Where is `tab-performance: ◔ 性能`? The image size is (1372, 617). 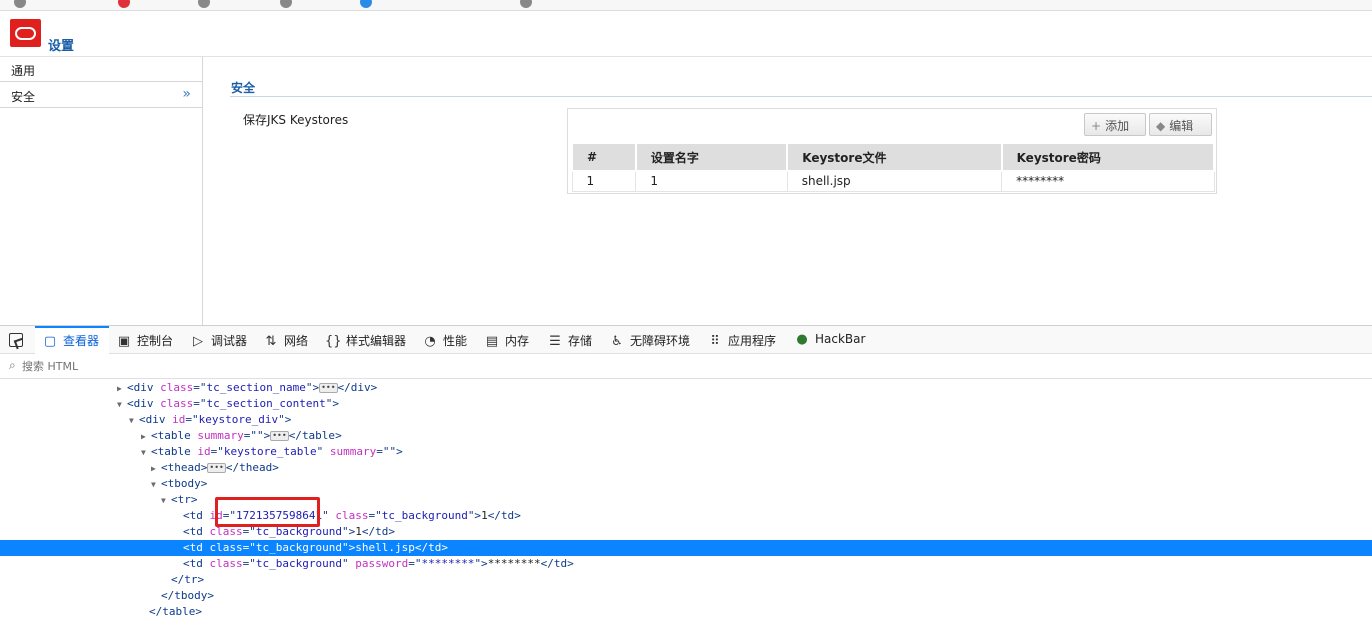 tab-performance: ◔ 性能 is located at coordinates (444, 340).